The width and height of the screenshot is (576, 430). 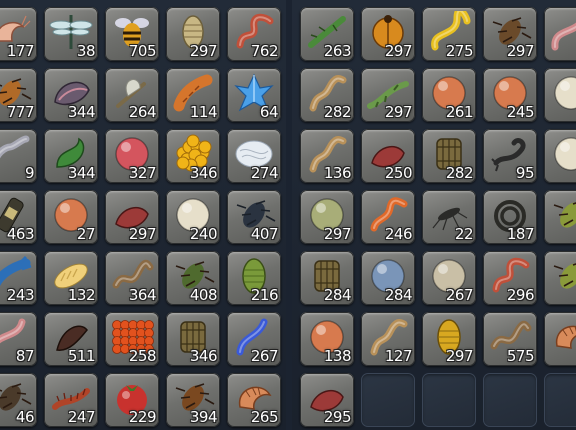 I want to click on item-count: 297, so click(x=398, y=51).